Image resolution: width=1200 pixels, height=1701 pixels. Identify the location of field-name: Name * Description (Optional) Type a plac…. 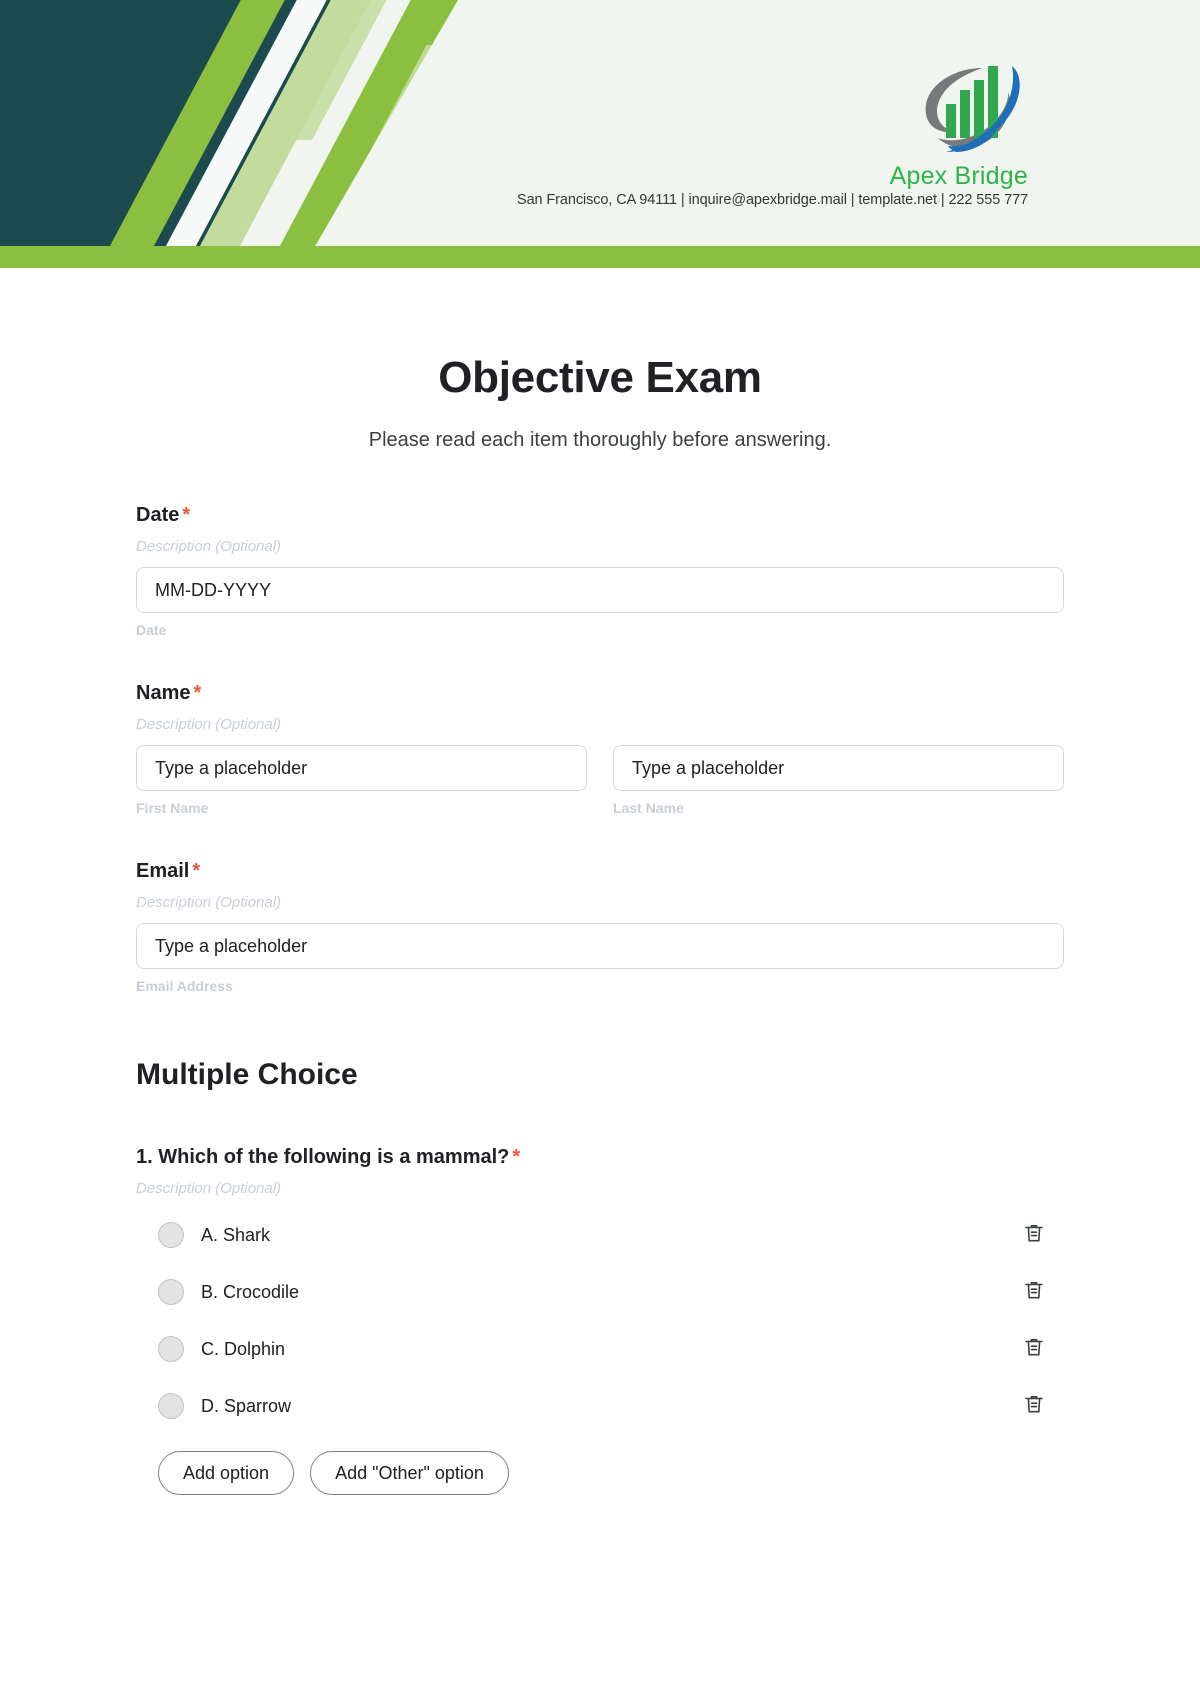
(600, 749).